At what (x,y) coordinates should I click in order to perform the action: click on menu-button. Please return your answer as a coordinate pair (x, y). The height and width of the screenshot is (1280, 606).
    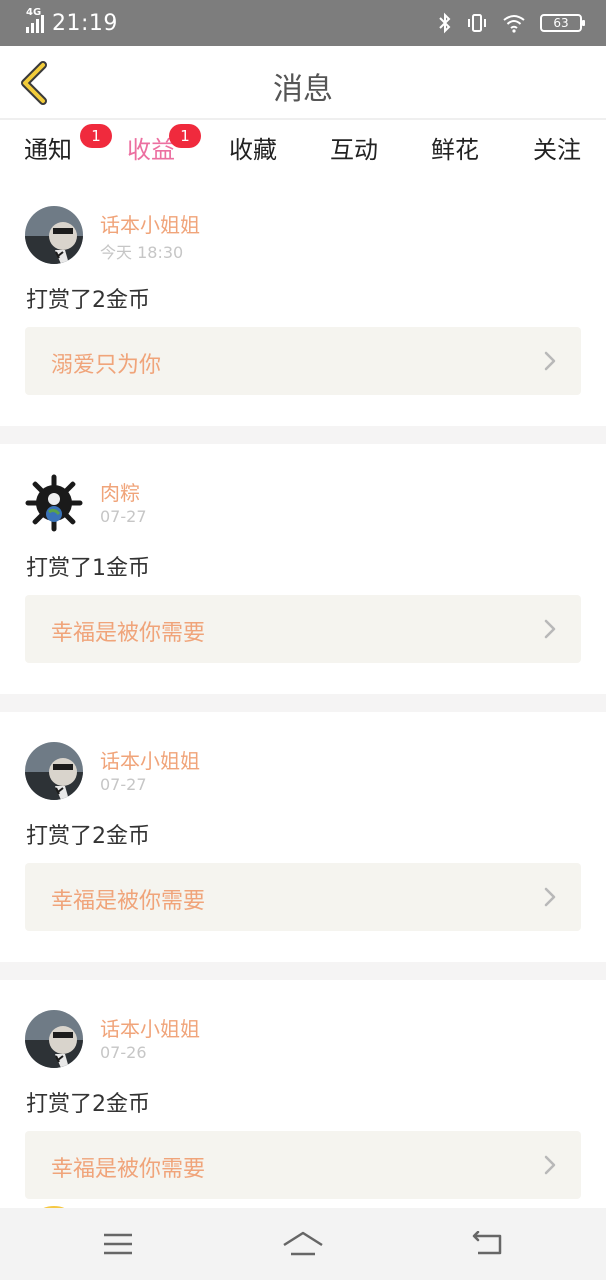
    Looking at the image, I should click on (118, 1244).